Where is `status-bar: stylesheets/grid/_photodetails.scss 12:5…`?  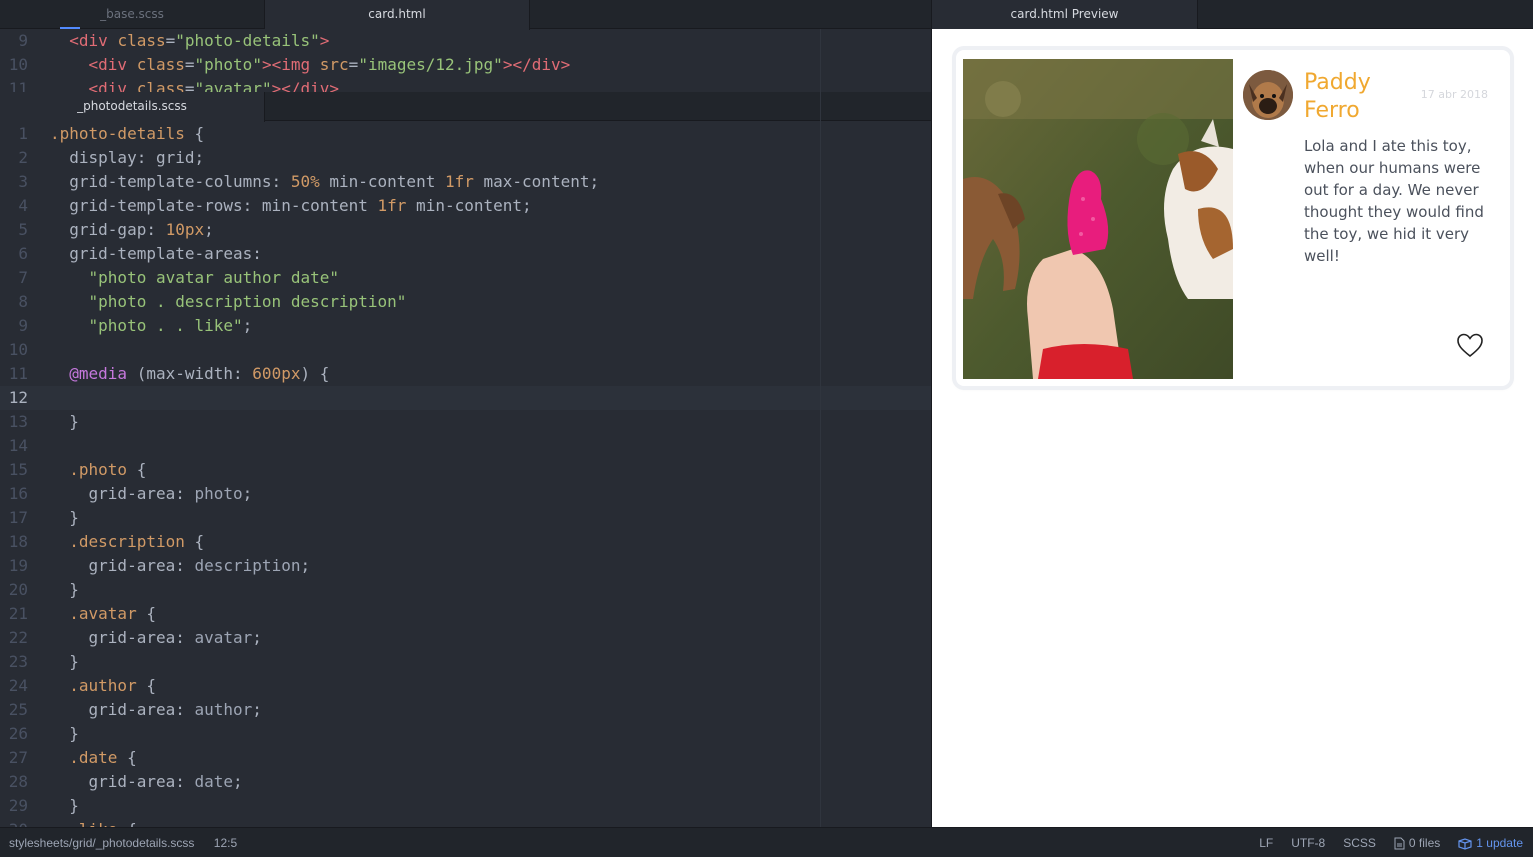
status-bar: stylesheets/grid/_photodetails.scss 12:5… is located at coordinates (766, 842).